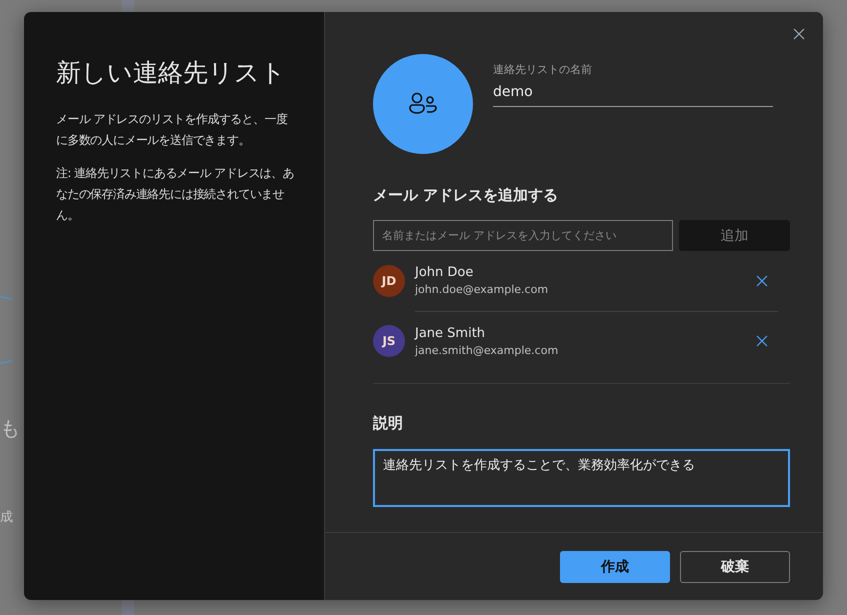 The height and width of the screenshot is (615, 847). Describe the element at coordinates (543, 69) in the screenshot. I see `field-label: 連絡先リストの名前` at that location.